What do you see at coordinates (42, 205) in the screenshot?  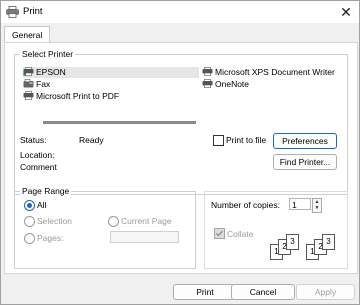 I see `all-label: All` at bounding box center [42, 205].